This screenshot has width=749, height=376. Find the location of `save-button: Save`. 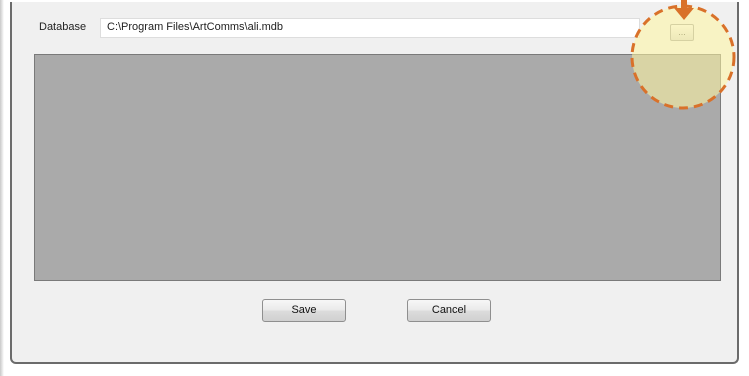

save-button: Save is located at coordinates (304, 310).